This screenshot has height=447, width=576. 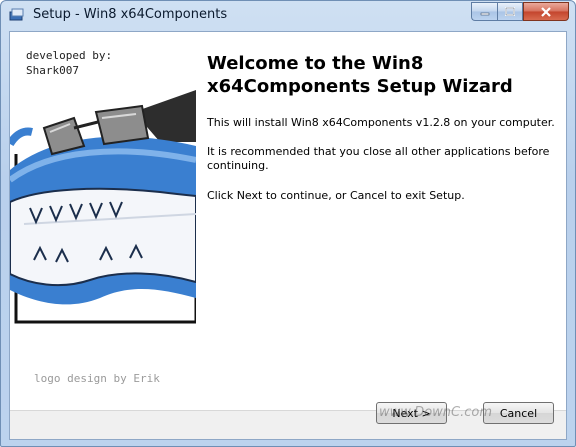 I want to click on close-button, so click(x=546, y=11).